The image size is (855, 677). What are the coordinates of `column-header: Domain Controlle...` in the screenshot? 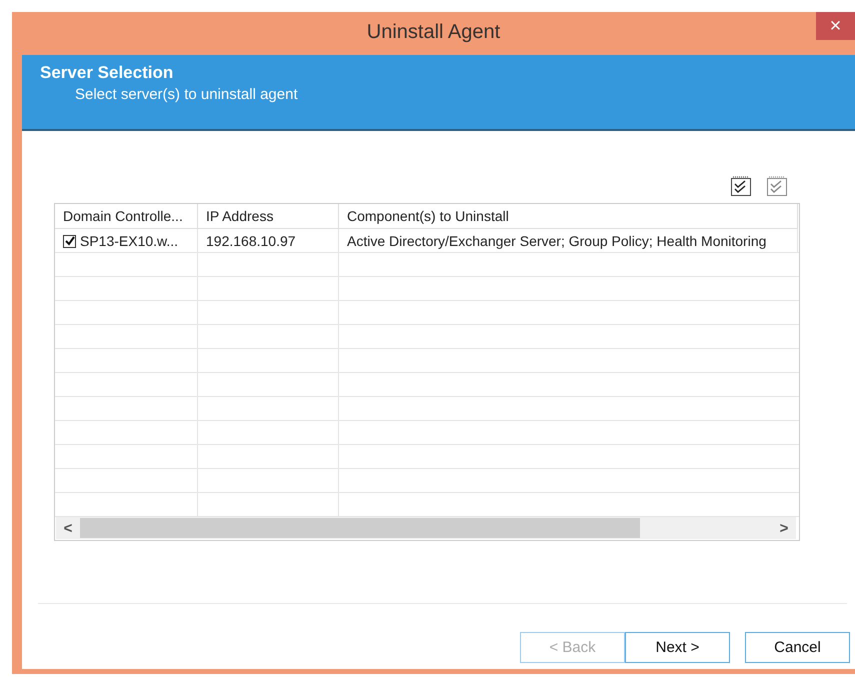 It's located at (126, 216).